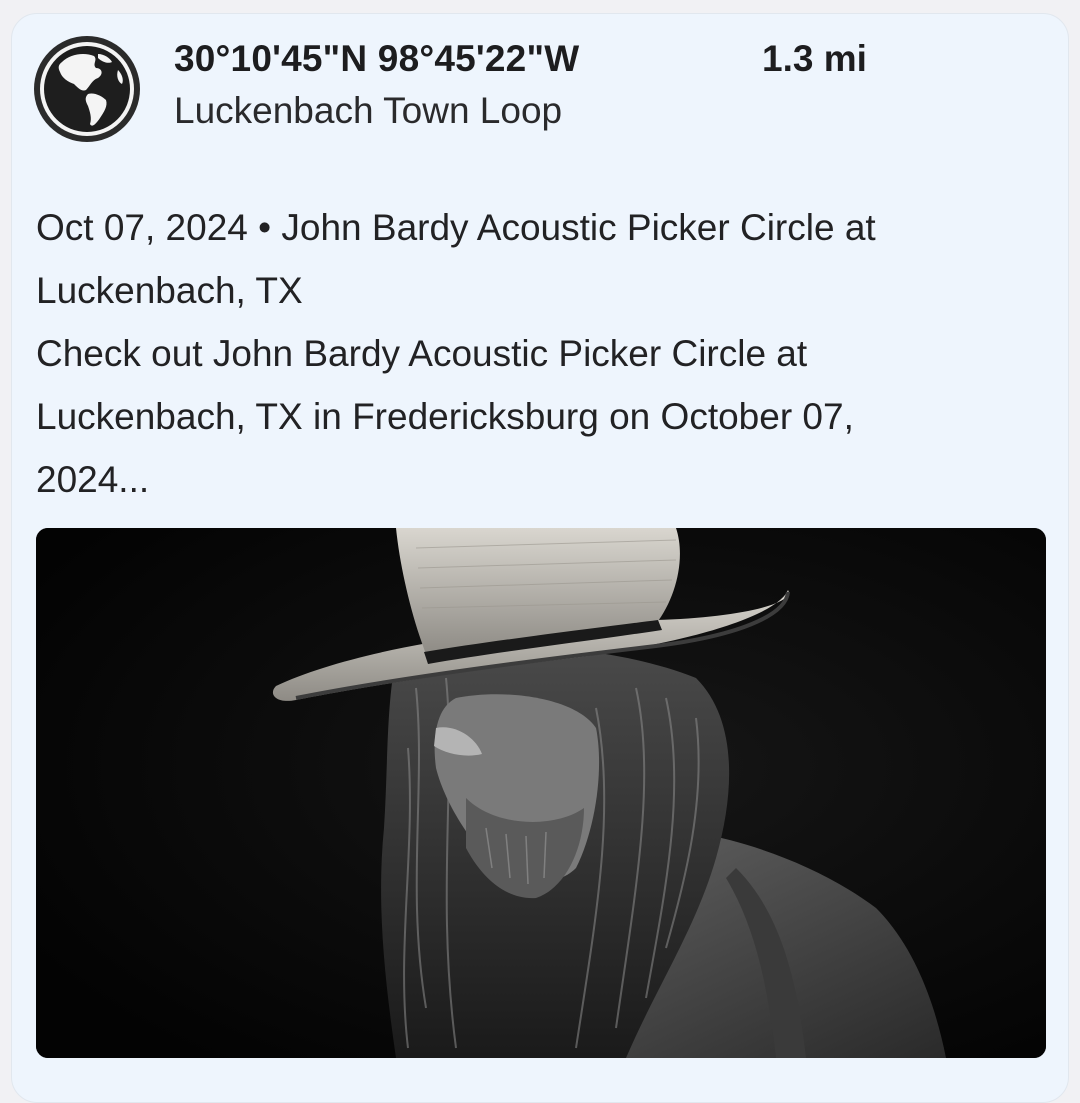  Describe the element at coordinates (169, 290) in the screenshot. I see `post-headline-line: Luckenbach, TX` at that location.